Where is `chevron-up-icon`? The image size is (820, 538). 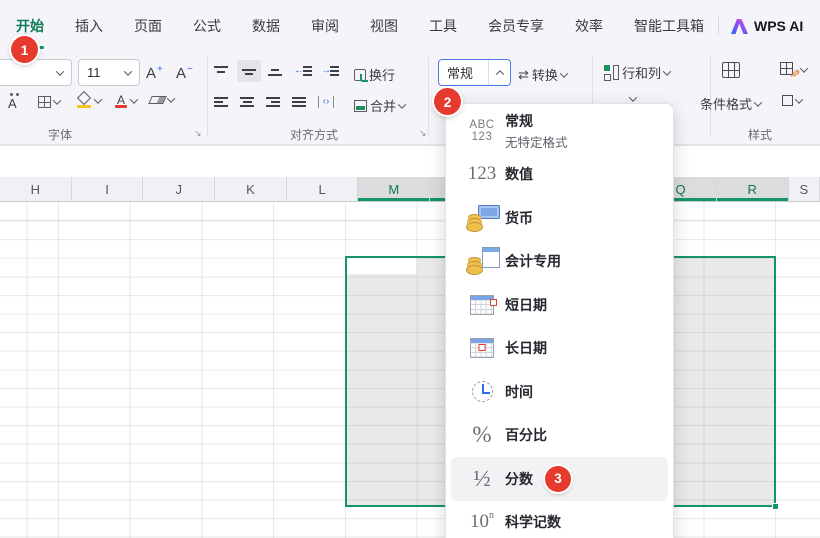 chevron-up-icon is located at coordinates (499, 72).